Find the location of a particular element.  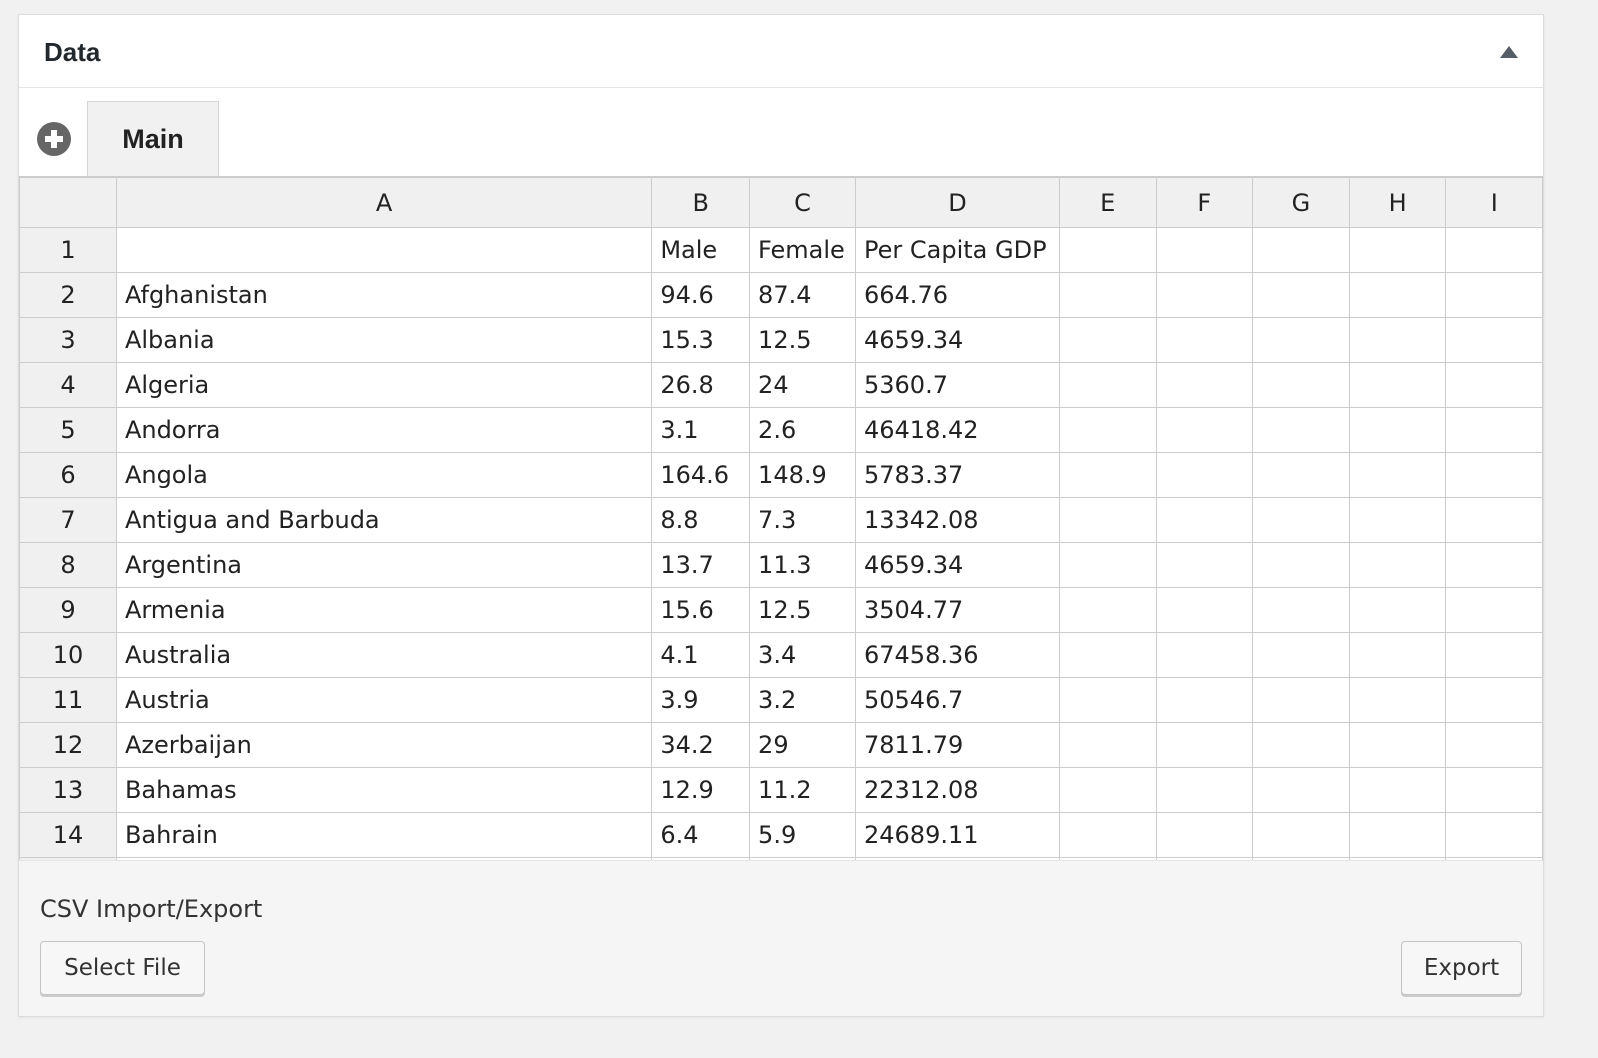

column-header-f: F is located at coordinates (1204, 202).